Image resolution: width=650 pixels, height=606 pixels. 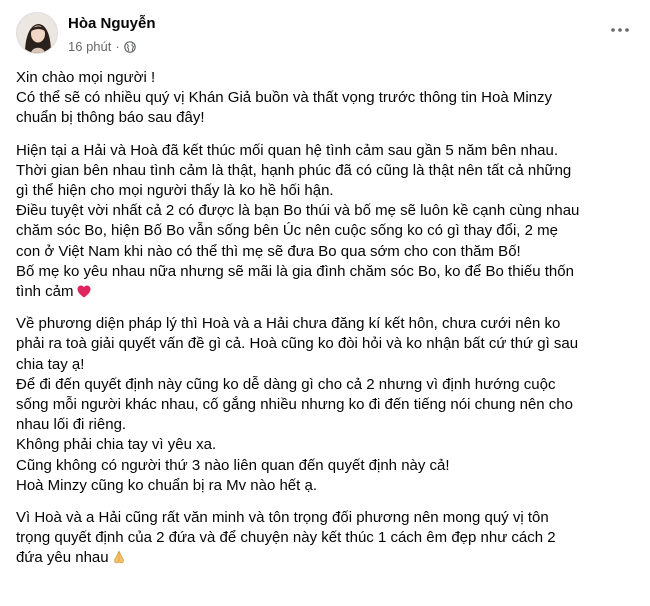 I want to click on text-line: Xin chào mọi người !, so click(x=86, y=77).